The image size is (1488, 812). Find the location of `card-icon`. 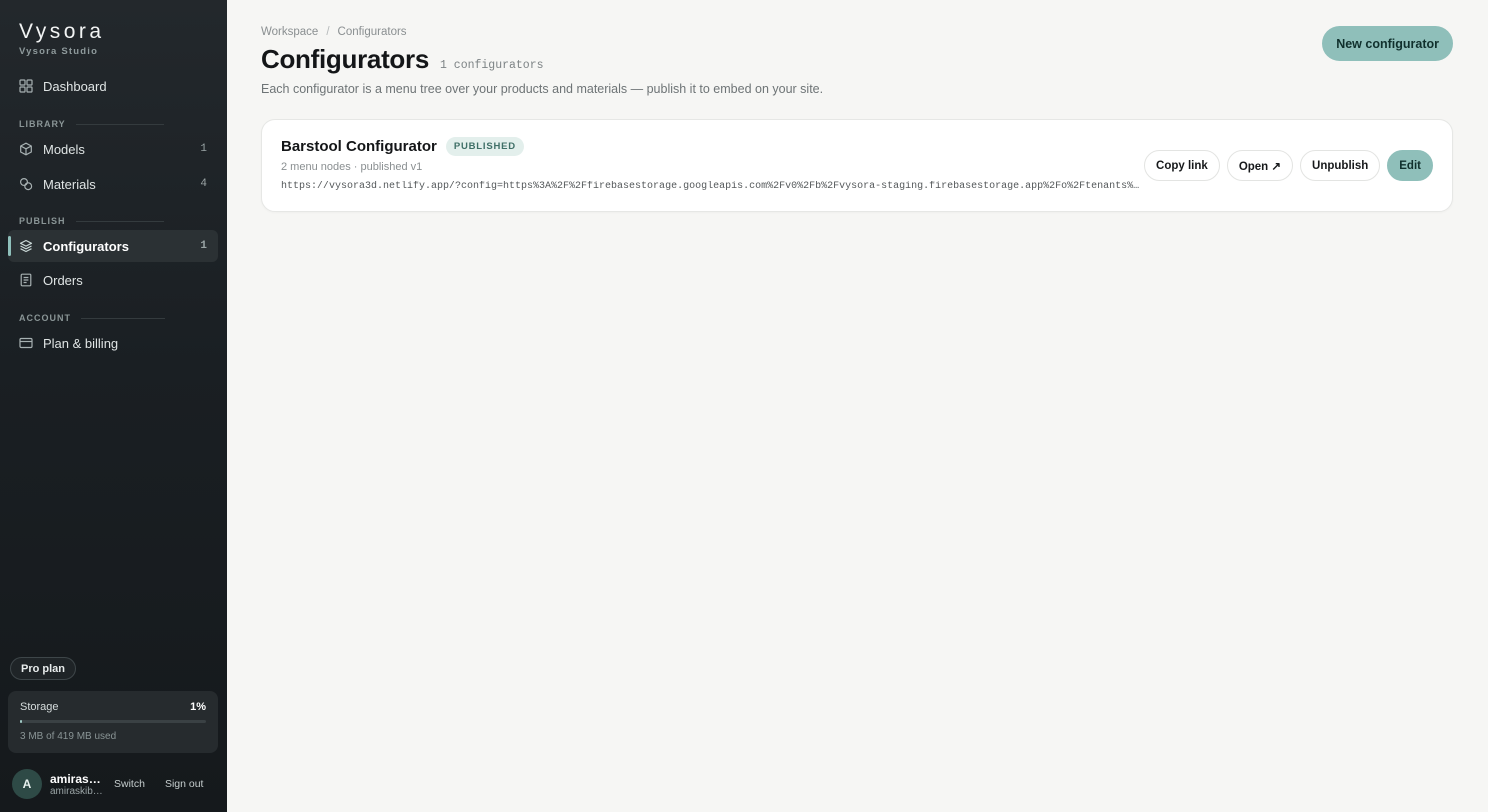

card-icon is located at coordinates (26, 343).